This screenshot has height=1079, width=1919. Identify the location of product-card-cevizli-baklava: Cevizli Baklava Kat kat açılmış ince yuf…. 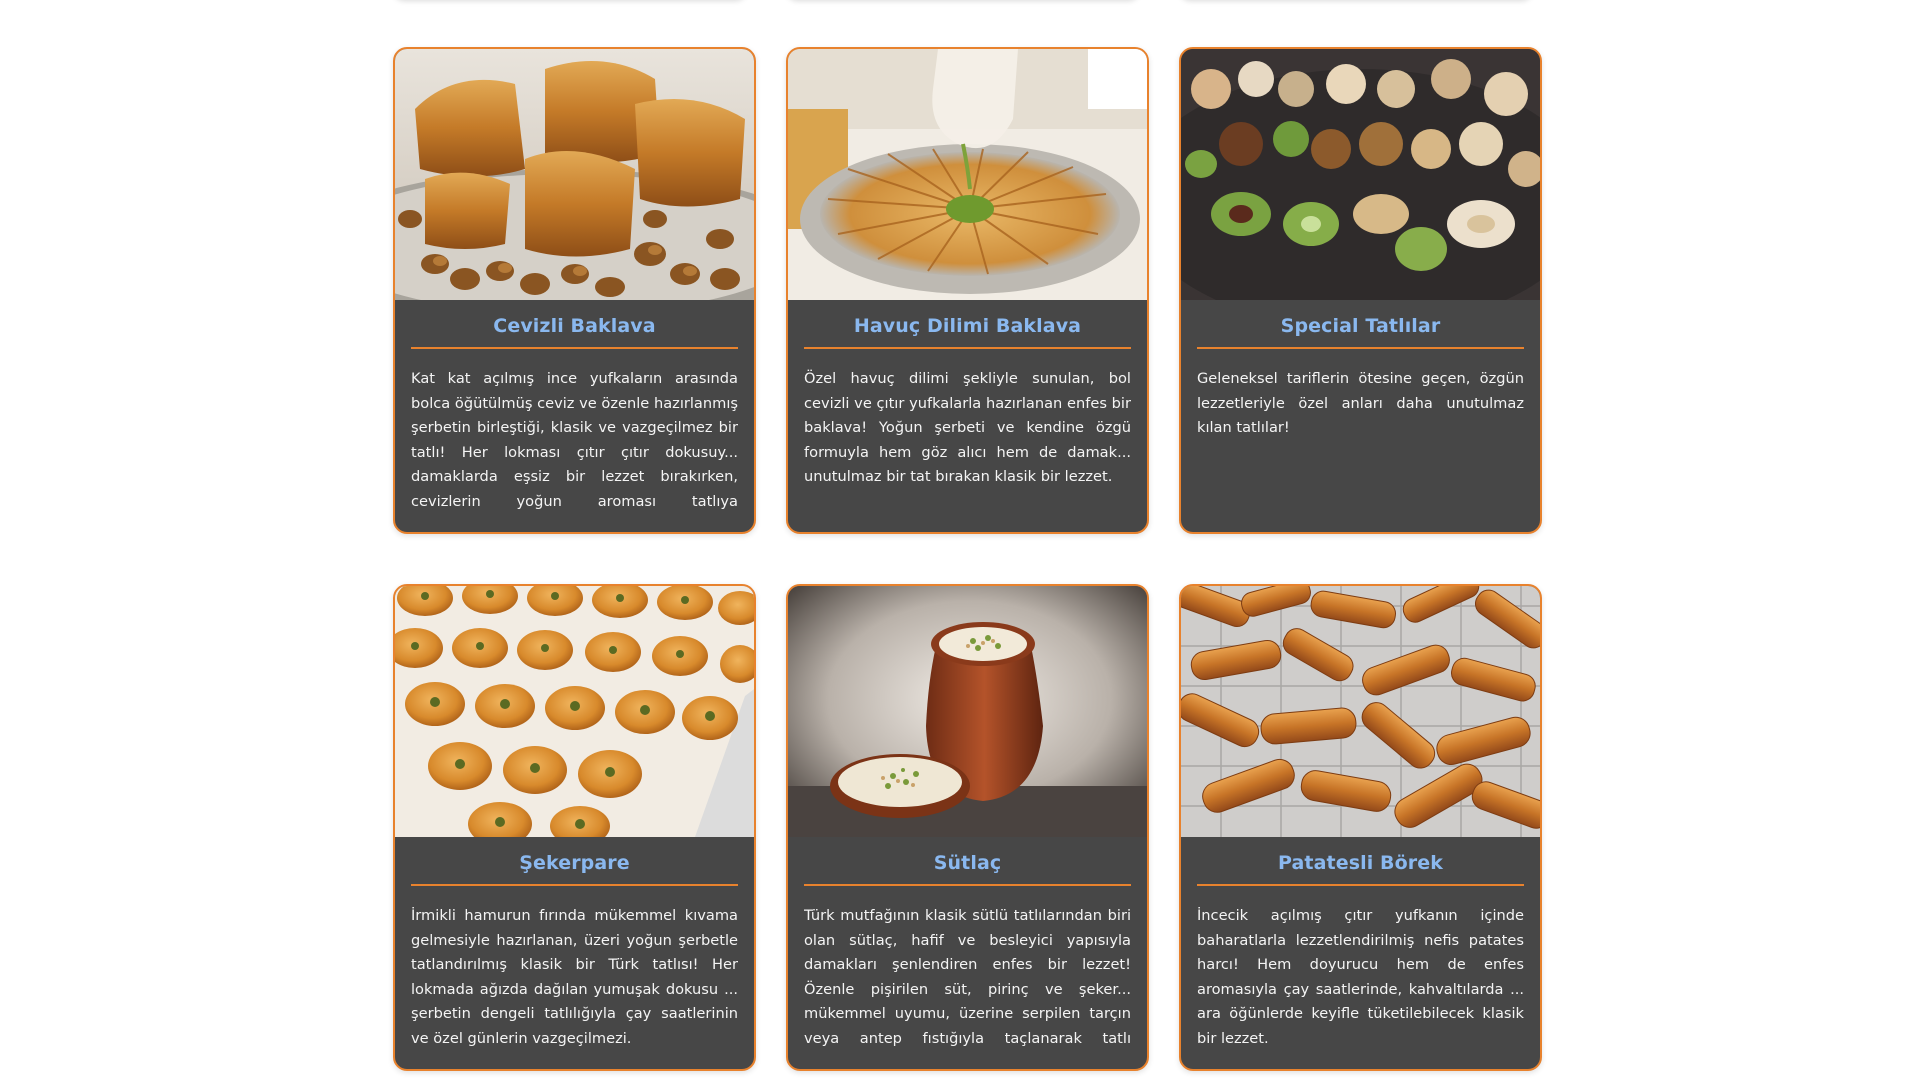
(574, 290).